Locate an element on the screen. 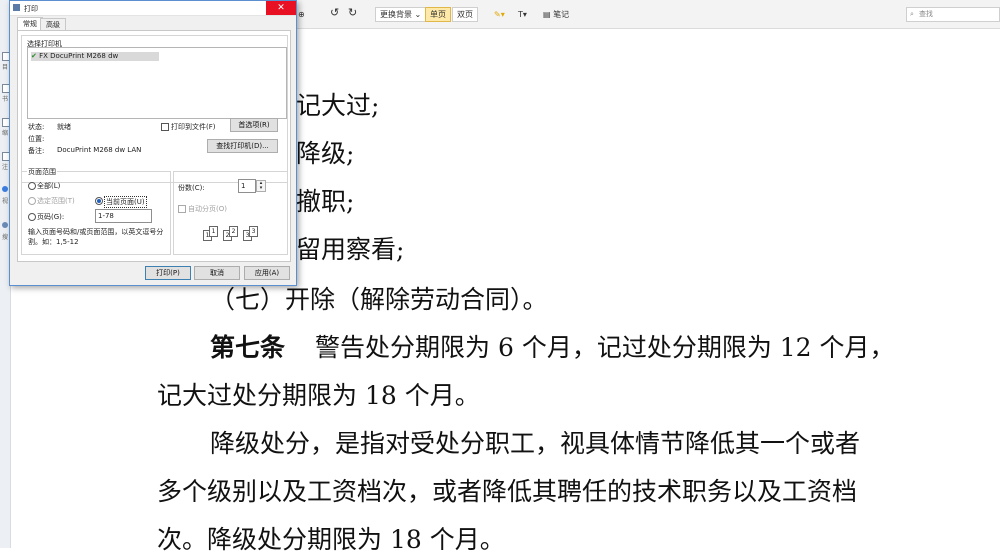 The image size is (1000, 556). highlight-icon: ✎▾ is located at coordinates (499, 14).